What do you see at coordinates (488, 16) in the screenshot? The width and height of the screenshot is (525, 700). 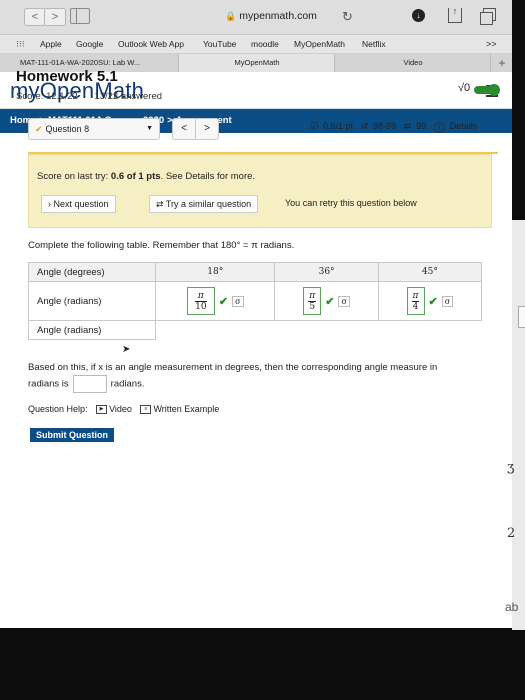 I see `tabs-icon` at bounding box center [488, 16].